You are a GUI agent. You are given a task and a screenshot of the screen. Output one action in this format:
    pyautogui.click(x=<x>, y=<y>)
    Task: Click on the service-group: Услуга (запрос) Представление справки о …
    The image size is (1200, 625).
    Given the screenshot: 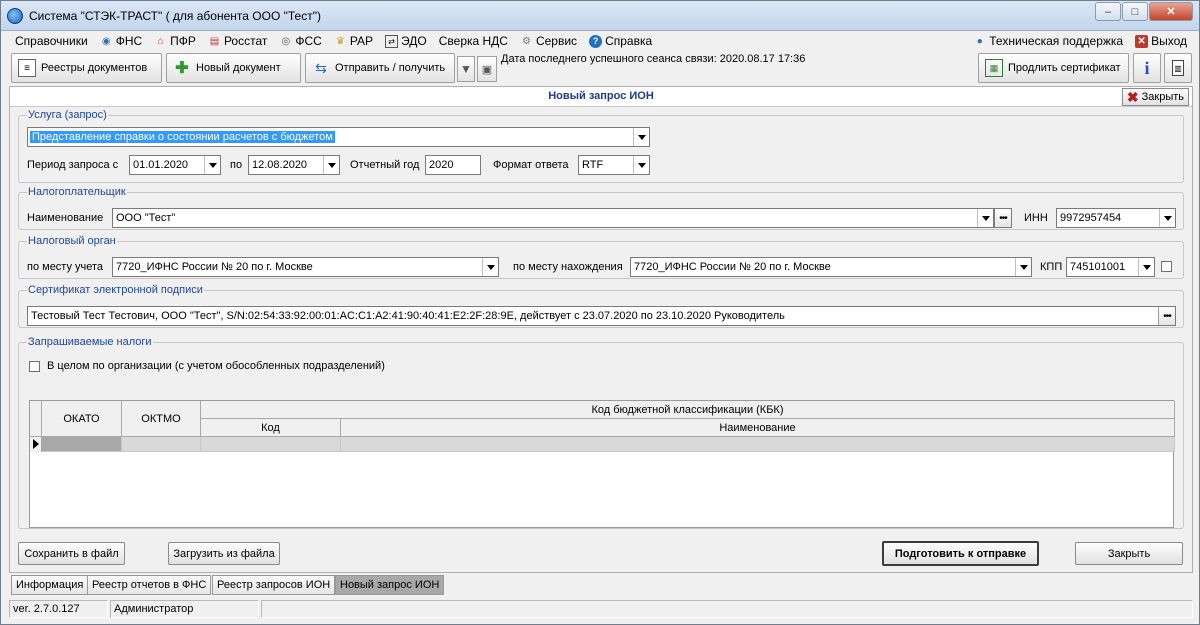 What is the action you would take?
    pyautogui.click(x=601, y=146)
    